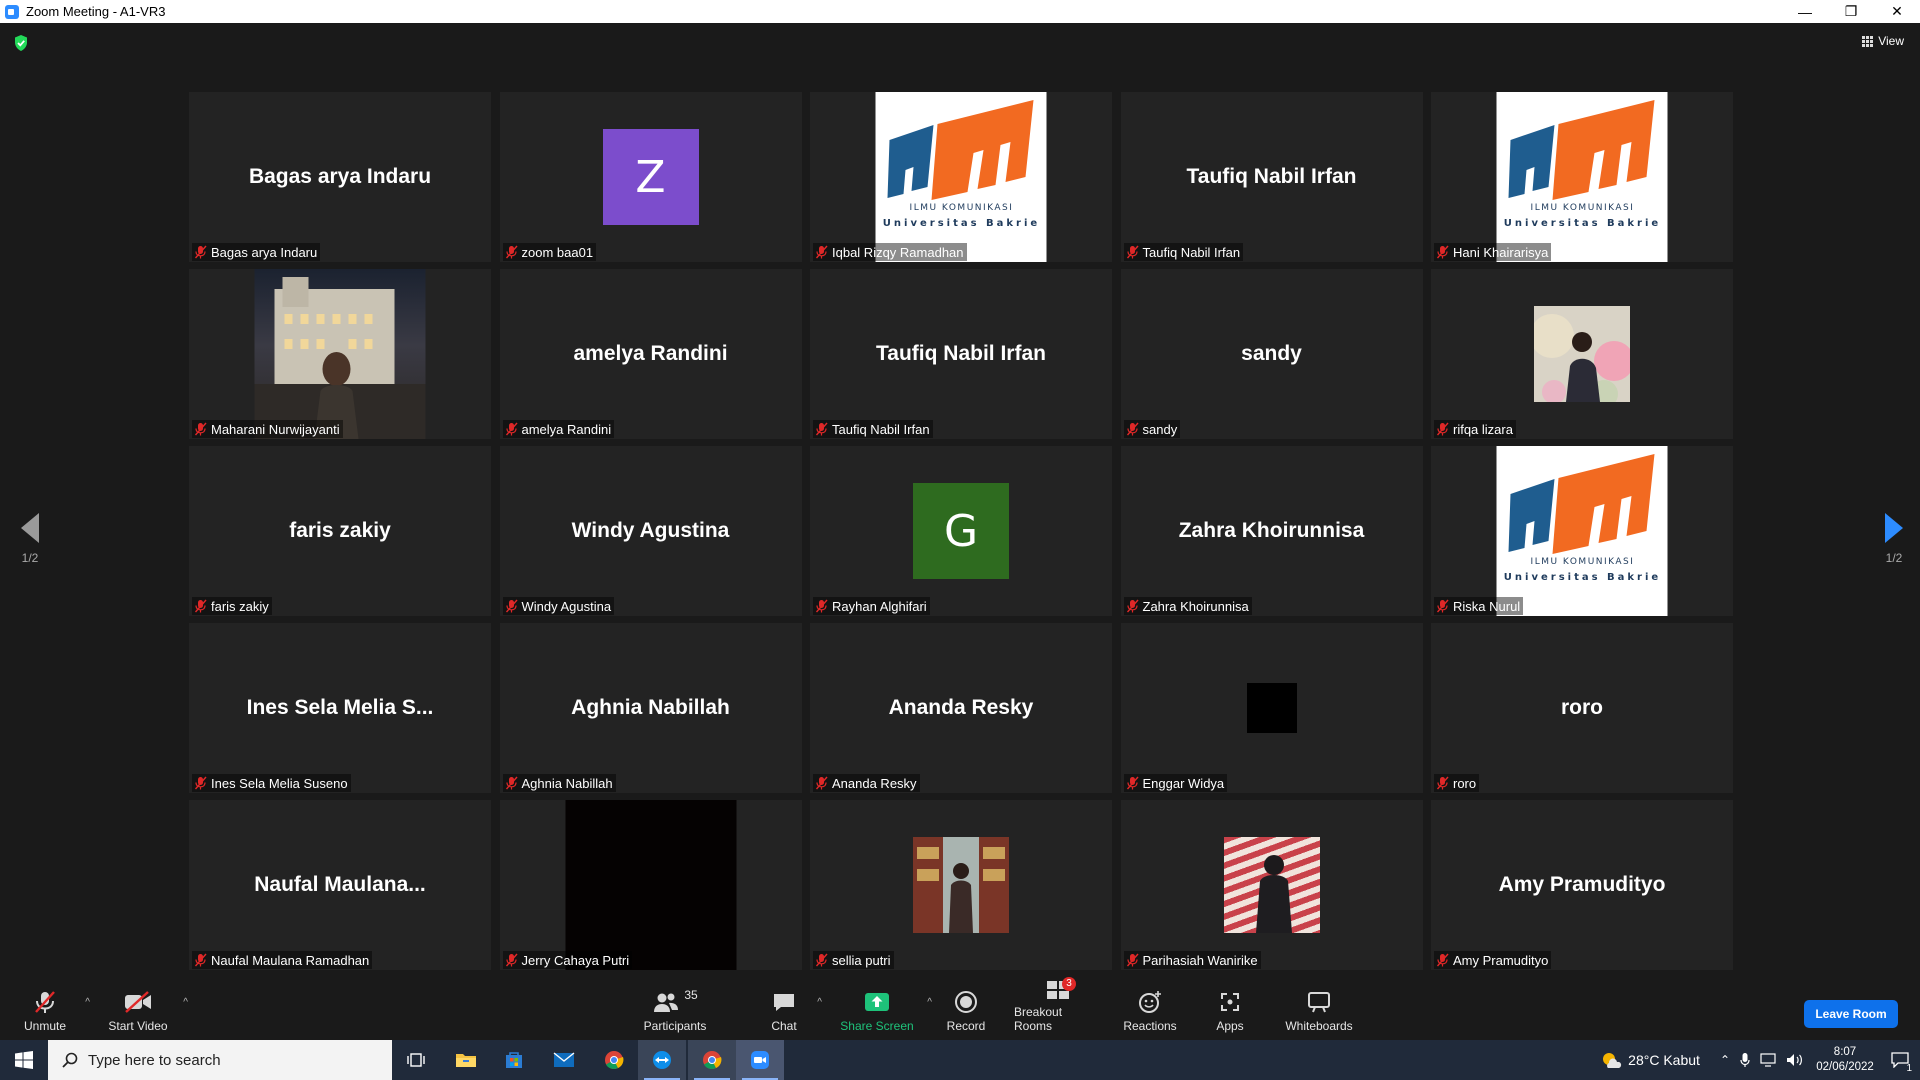 Image resolution: width=1920 pixels, height=1080 pixels. What do you see at coordinates (1175, 783) in the screenshot?
I see `participant-name-label: Enggar Widya` at bounding box center [1175, 783].